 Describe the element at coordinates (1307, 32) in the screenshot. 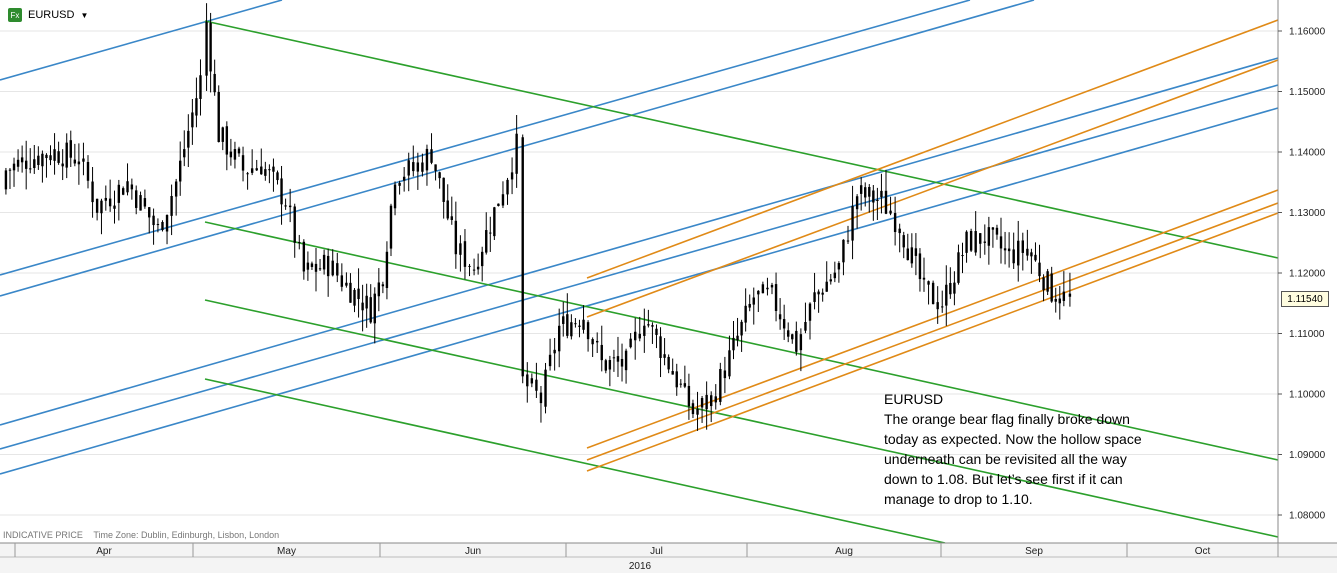

I see `y-tick-label: 1.16000` at that location.